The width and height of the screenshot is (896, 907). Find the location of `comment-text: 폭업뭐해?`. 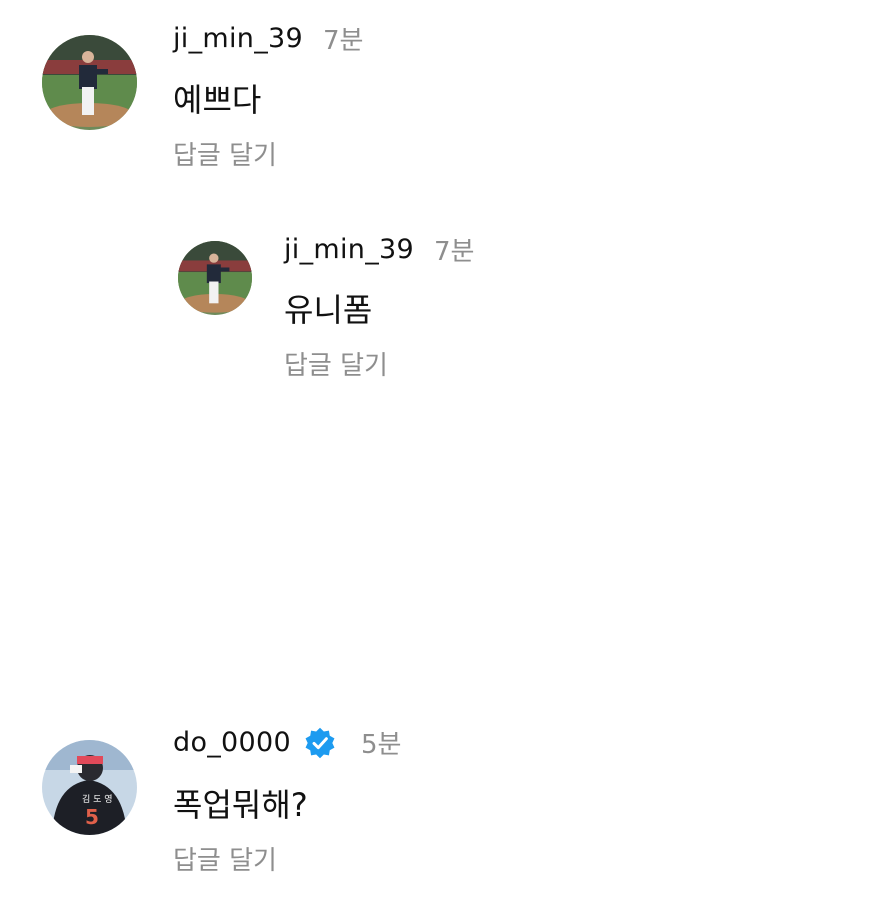

comment-text: 폭업뭐해? is located at coordinates (240, 805).